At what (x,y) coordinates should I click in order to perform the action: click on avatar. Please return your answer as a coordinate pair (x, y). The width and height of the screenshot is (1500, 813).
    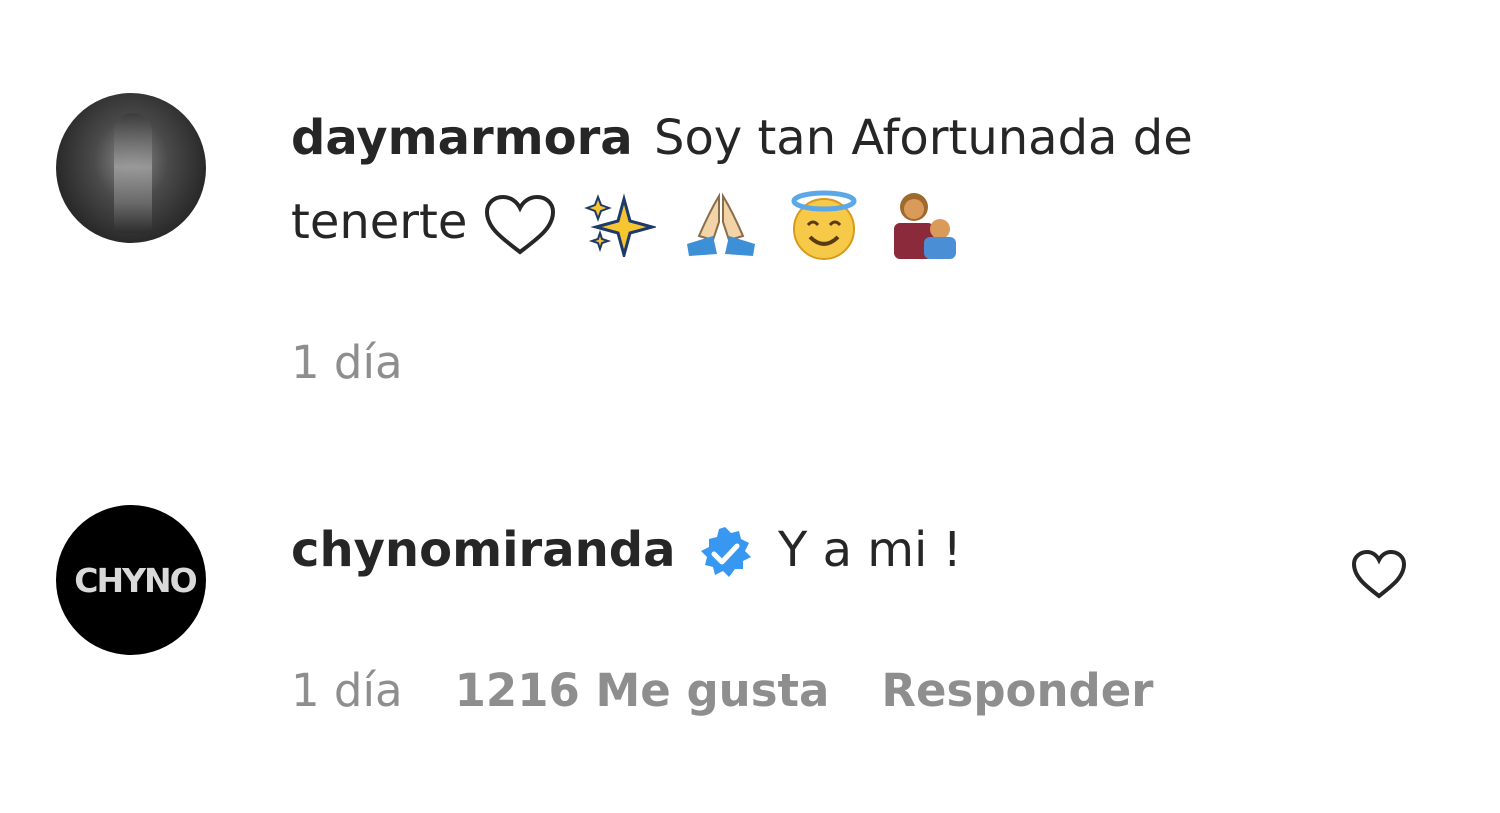
    Looking at the image, I should click on (131, 168).